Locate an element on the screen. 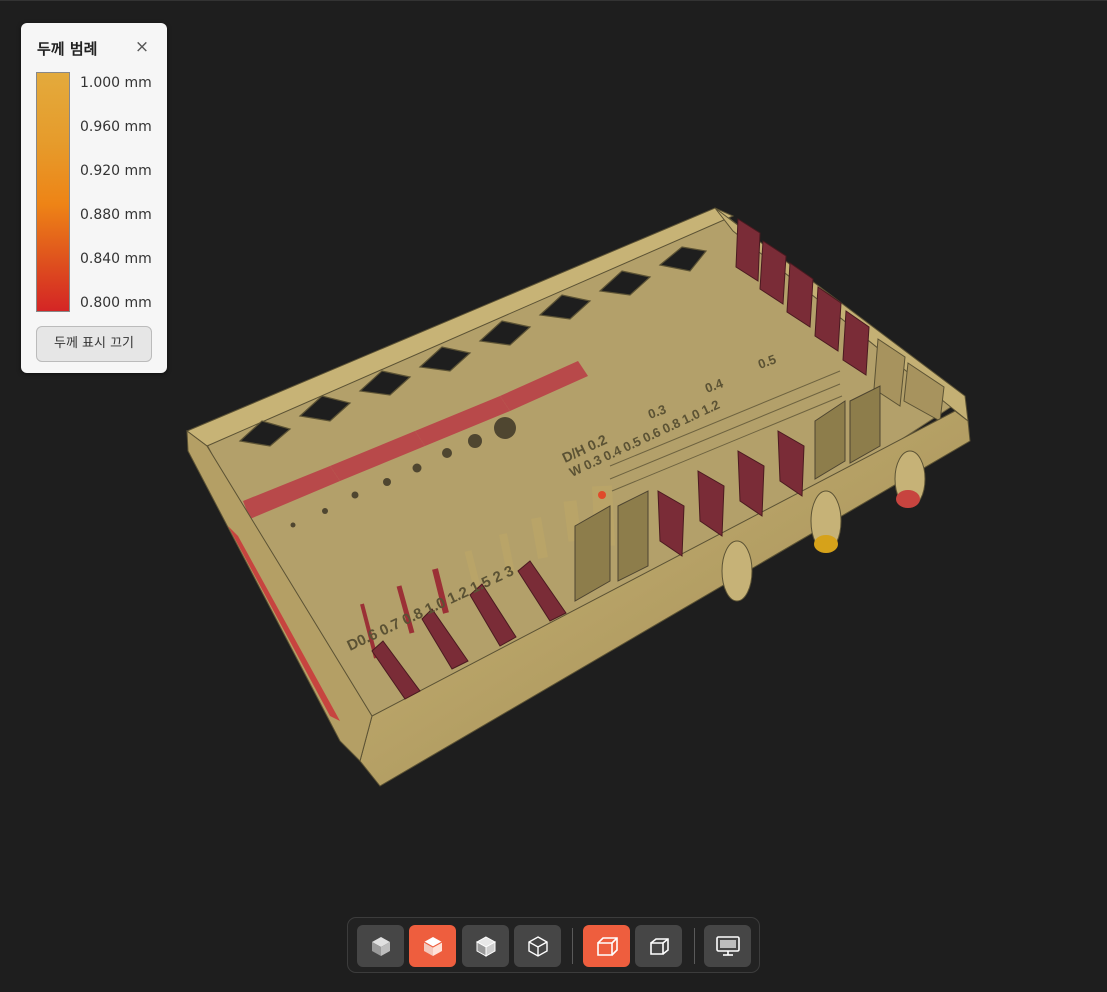 The width and height of the screenshot is (1107, 992). projection-orthographic-button is located at coordinates (658, 946).